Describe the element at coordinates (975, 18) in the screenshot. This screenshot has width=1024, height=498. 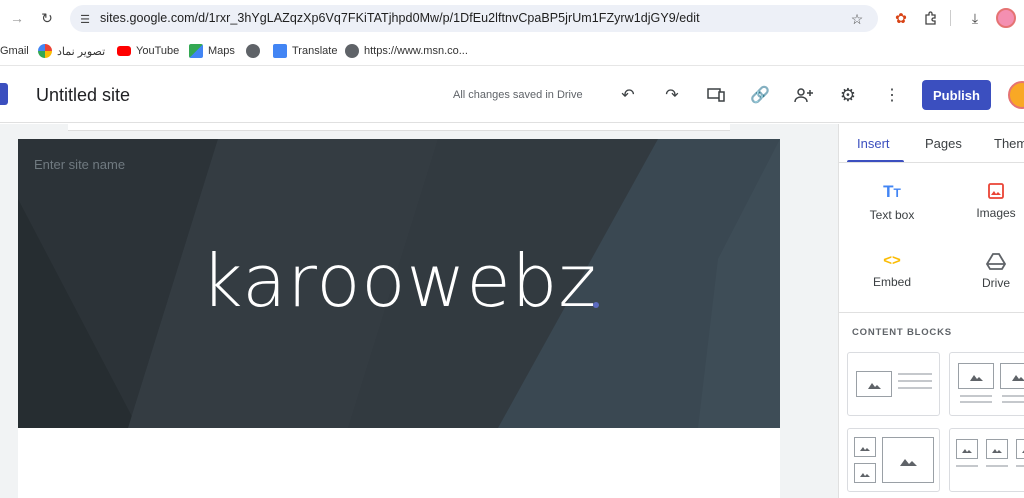
I see `download-icon: ⤓` at that location.